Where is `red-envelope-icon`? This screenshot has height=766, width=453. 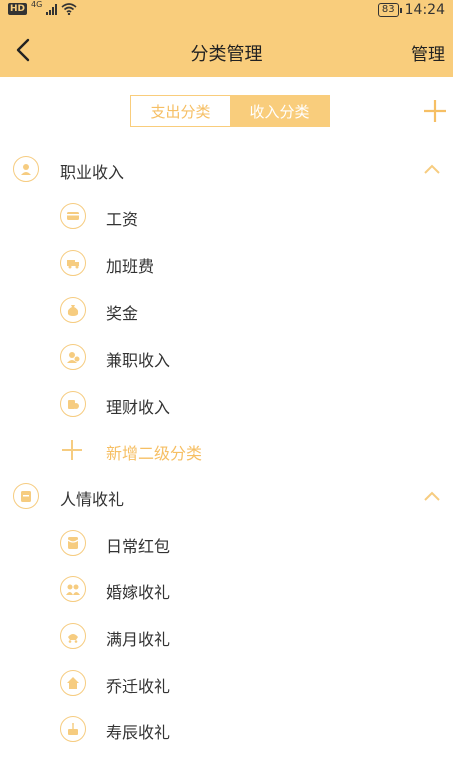
red-envelope-icon is located at coordinates (73, 543).